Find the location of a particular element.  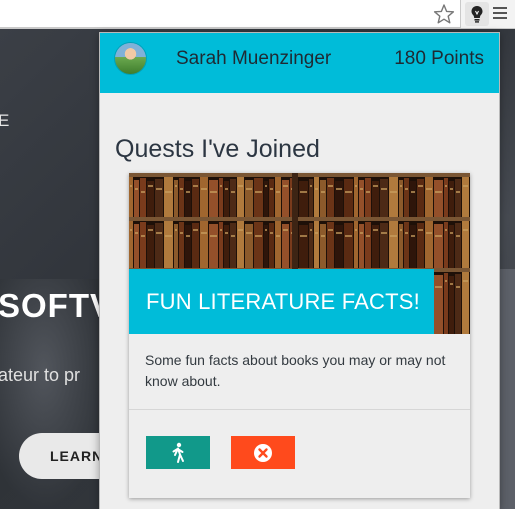

browser-toolbar is located at coordinates (257, 14).